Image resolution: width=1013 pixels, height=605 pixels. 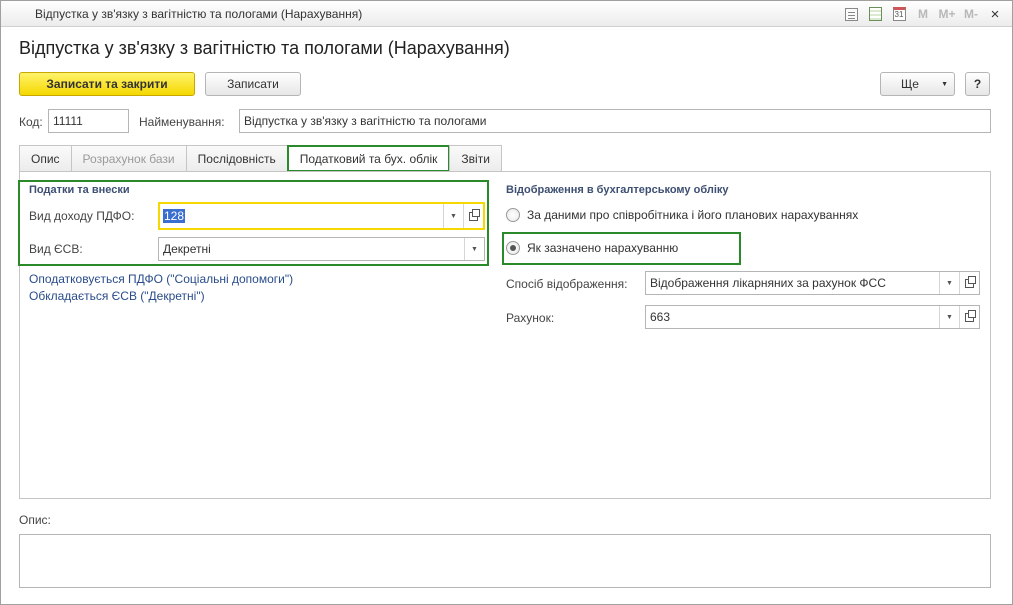 I want to click on save-button: Записати, so click(x=253, y=84).